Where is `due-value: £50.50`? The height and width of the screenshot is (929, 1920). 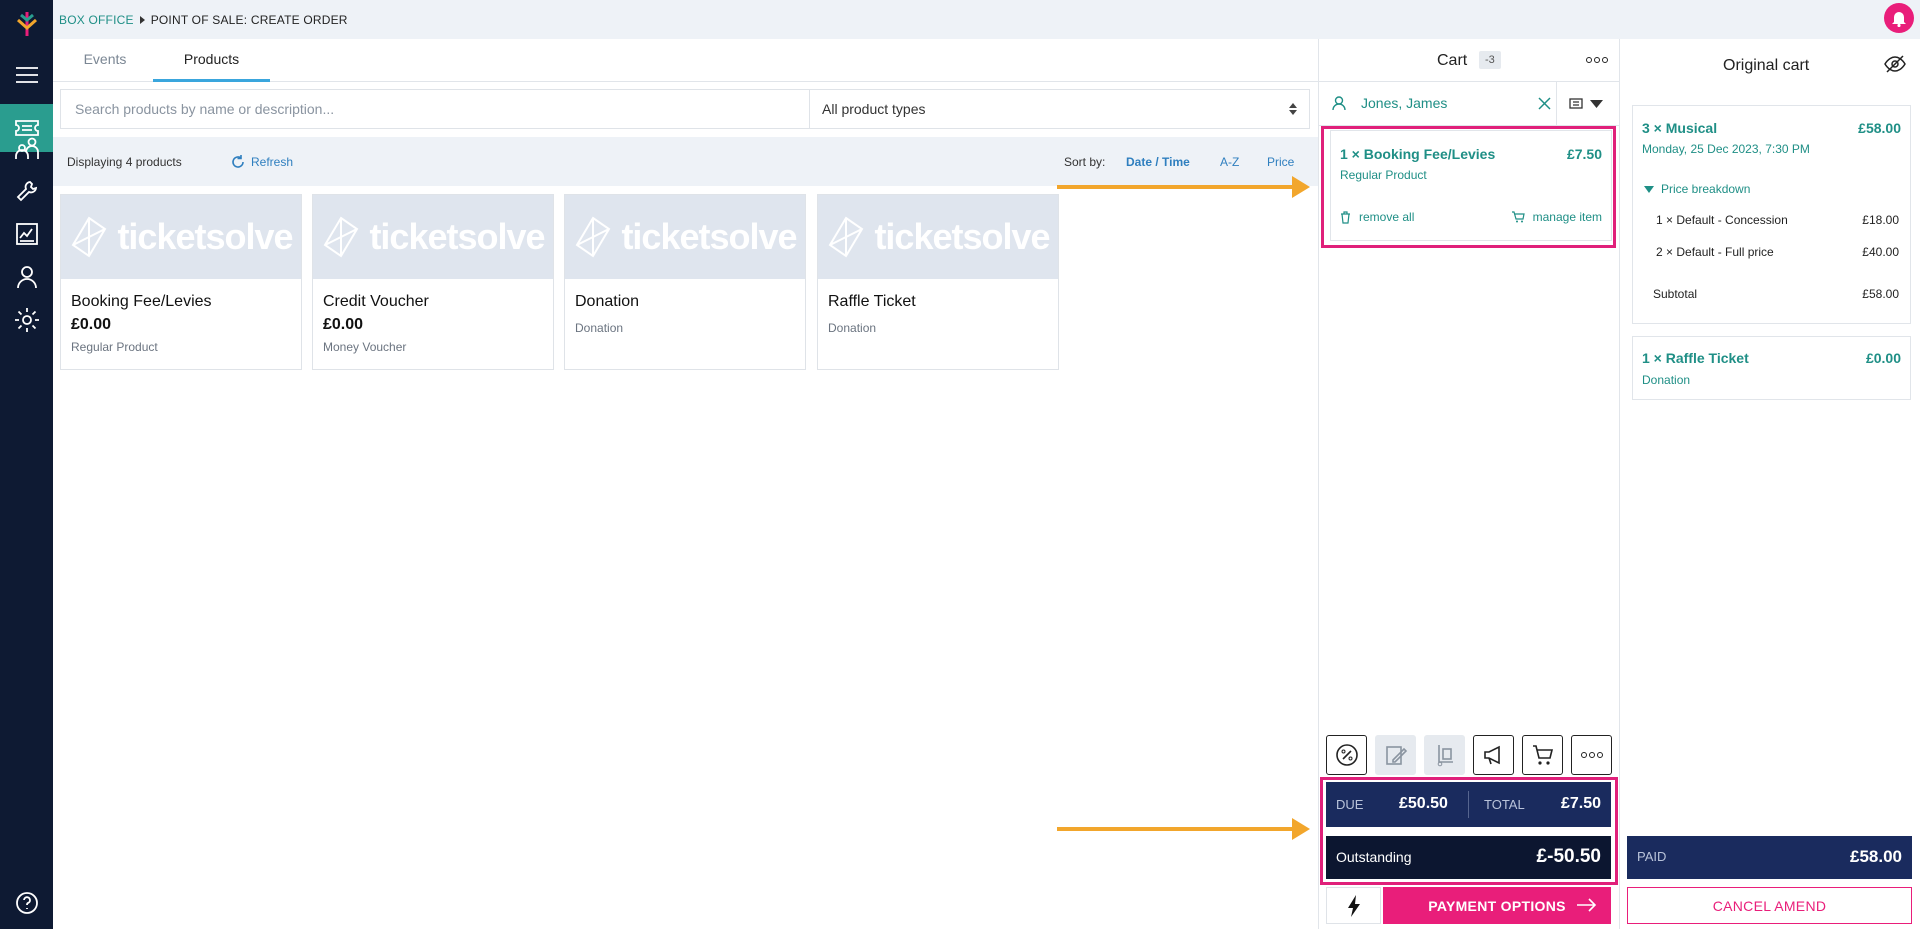
due-value: £50.50 is located at coordinates (1423, 803).